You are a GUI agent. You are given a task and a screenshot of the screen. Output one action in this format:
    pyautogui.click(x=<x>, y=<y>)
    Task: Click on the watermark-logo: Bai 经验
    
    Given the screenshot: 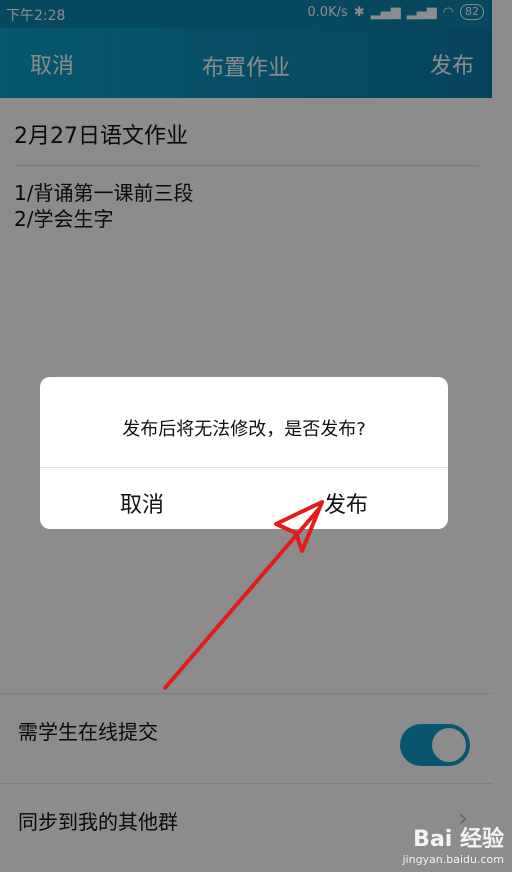 What is the action you would take?
    pyautogui.click(x=458, y=839)
    